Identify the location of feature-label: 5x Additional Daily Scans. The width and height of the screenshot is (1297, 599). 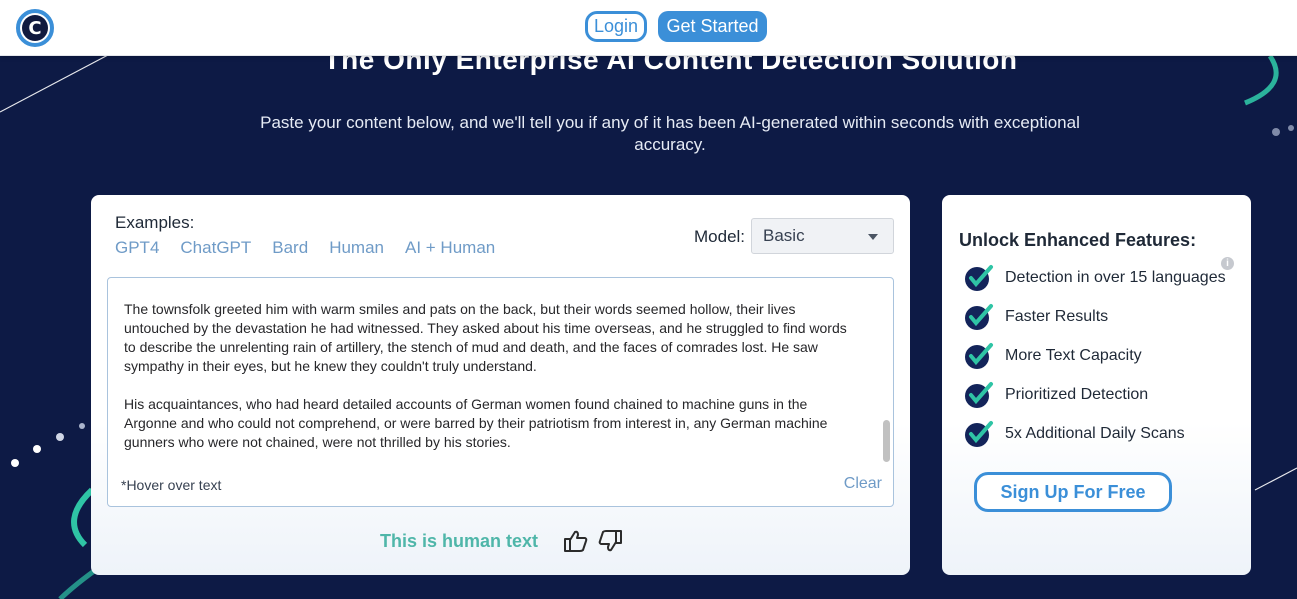
(1095, 433).